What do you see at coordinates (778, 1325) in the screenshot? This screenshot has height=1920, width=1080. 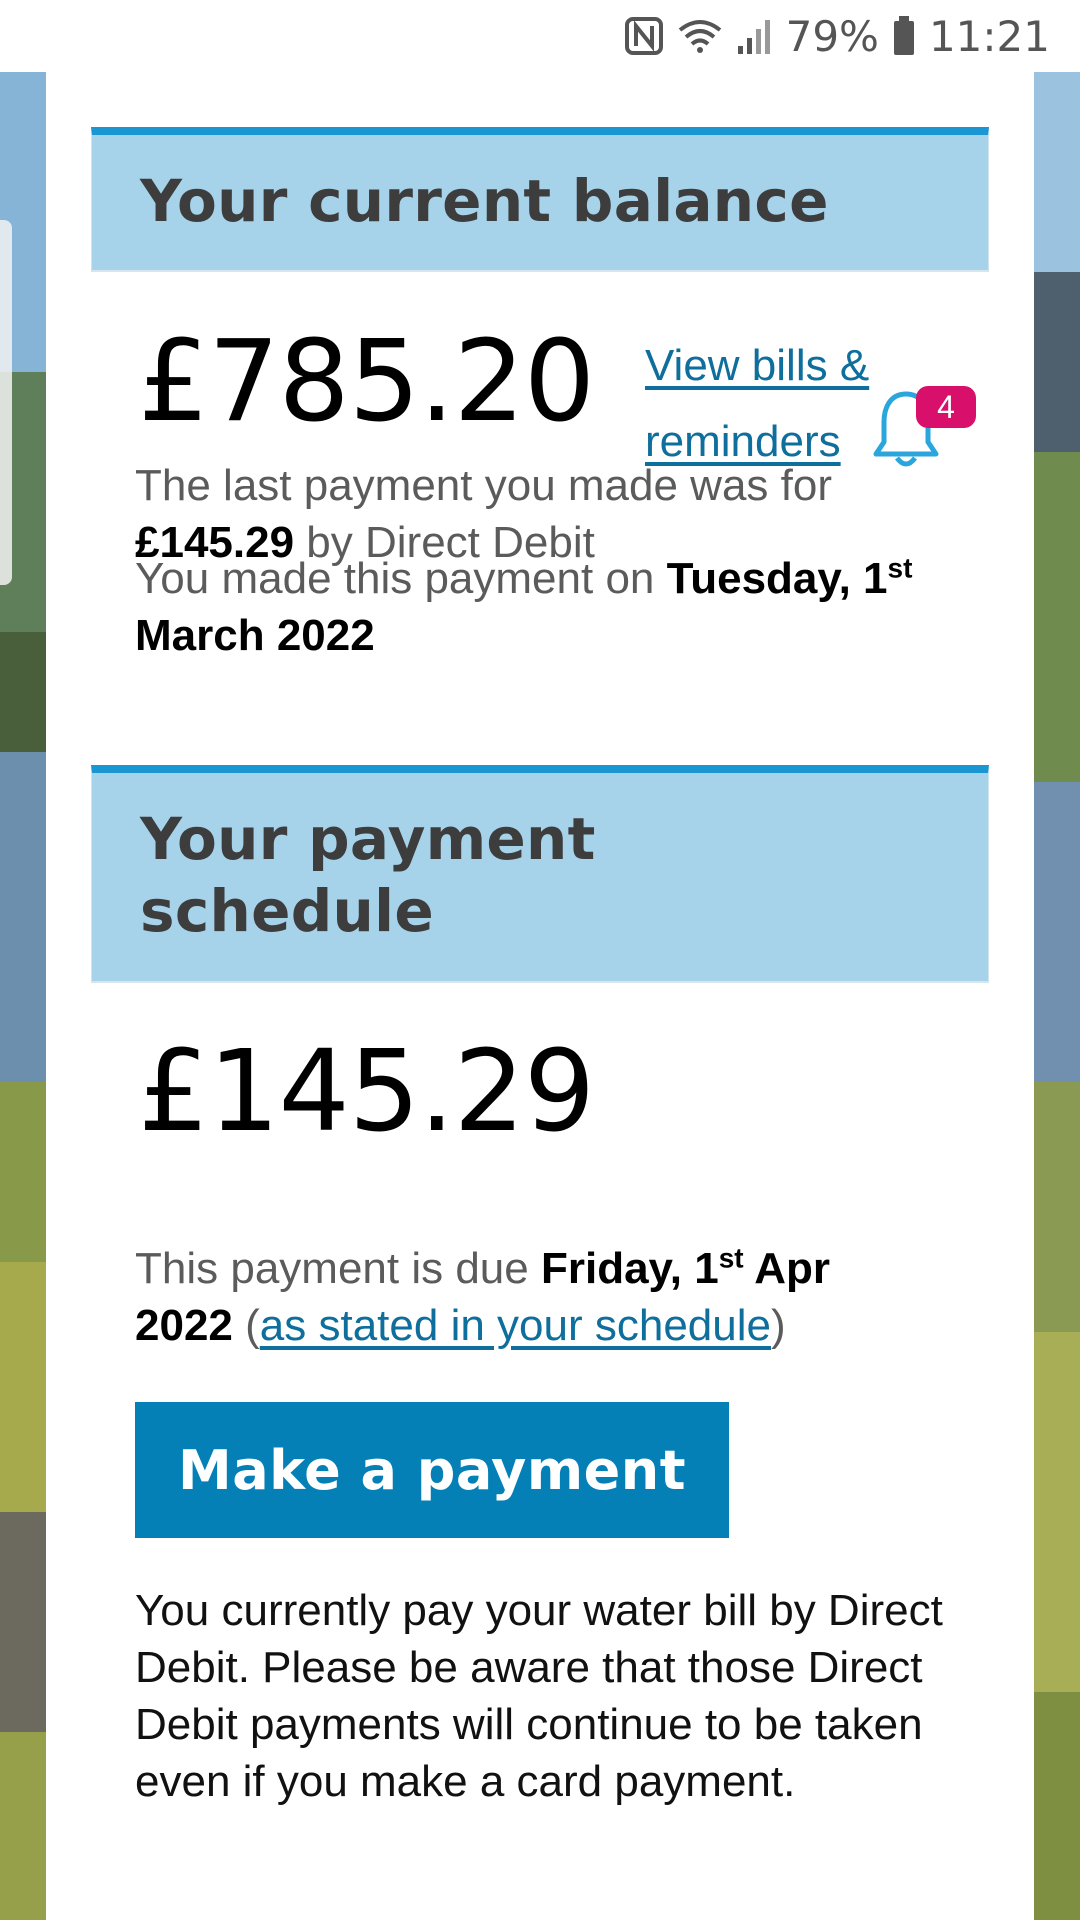 I see `close-paren: )` at bounding box center [778, 1325].